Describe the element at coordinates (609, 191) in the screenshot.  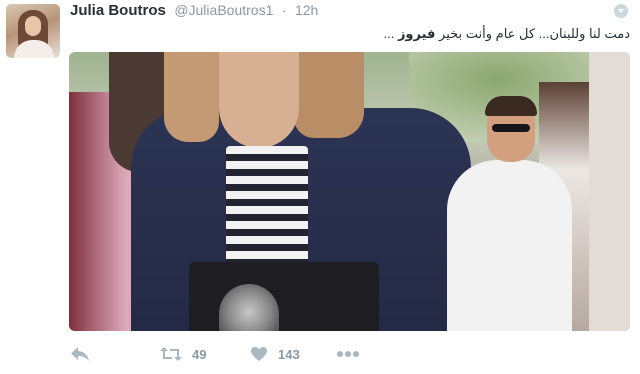
I see `photo-right-figure` at that location.